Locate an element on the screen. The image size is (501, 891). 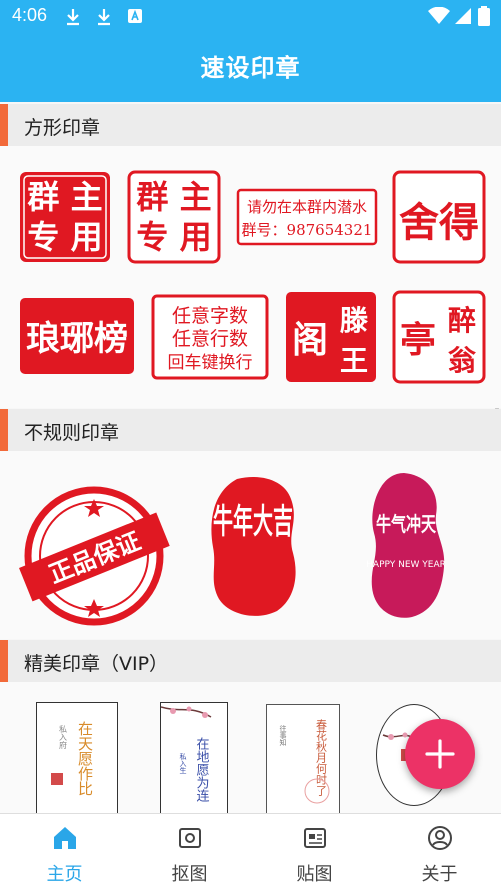
svg-text: 私入生 is located at coordinates (183, 763).